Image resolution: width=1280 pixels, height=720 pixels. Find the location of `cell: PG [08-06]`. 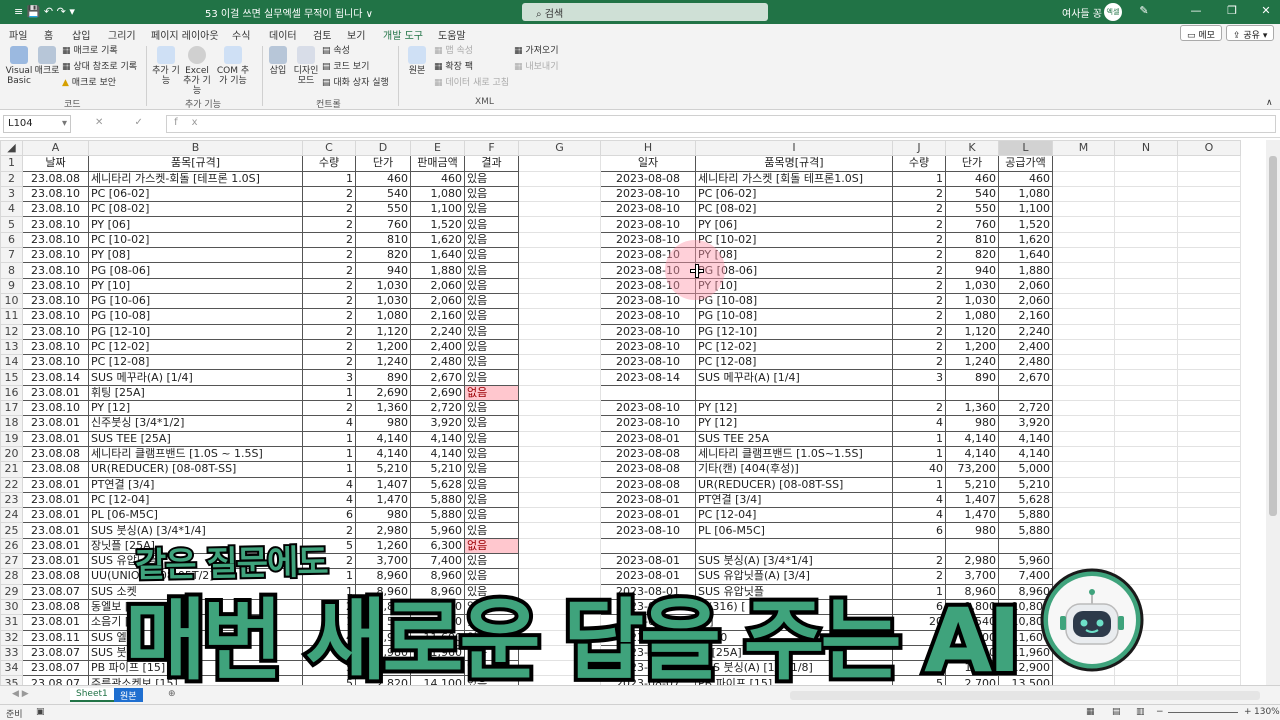

cell: PG [08-06] is located at coordinates (195, 270).